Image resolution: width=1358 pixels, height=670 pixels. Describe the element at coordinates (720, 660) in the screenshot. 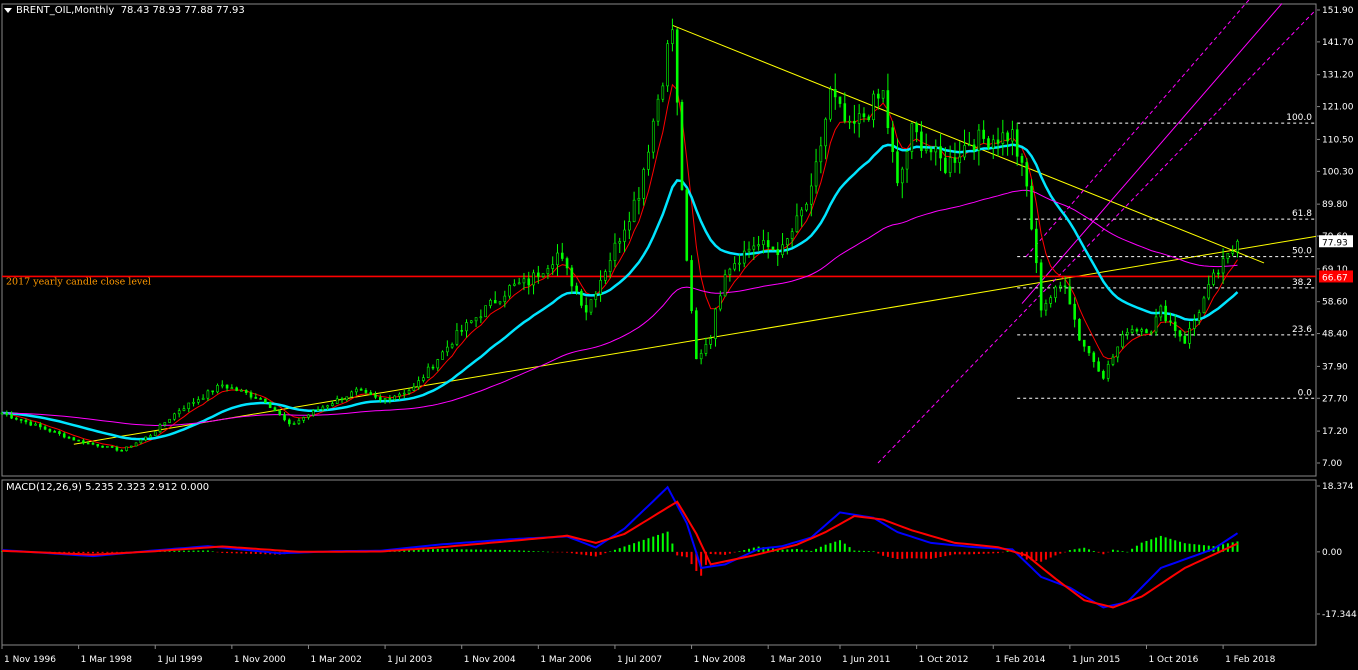

I see `x-axis-tick-label: 1 Nov 2008` at that location.